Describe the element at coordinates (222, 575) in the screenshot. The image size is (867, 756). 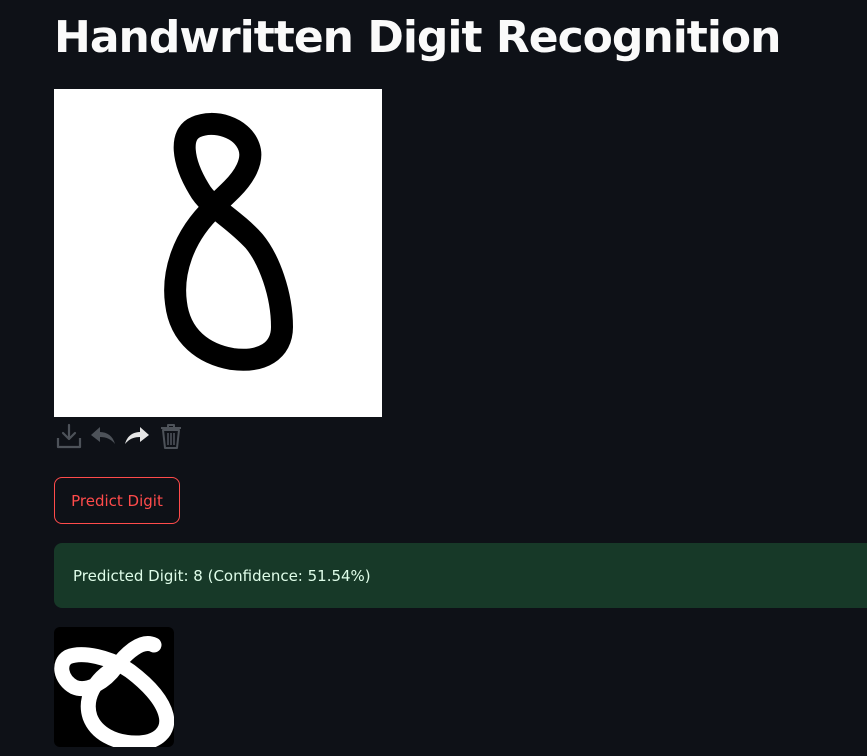
I see `prediction-result-text: Predicted Digit: 8 (Confidence: 51.54%)` at that location.